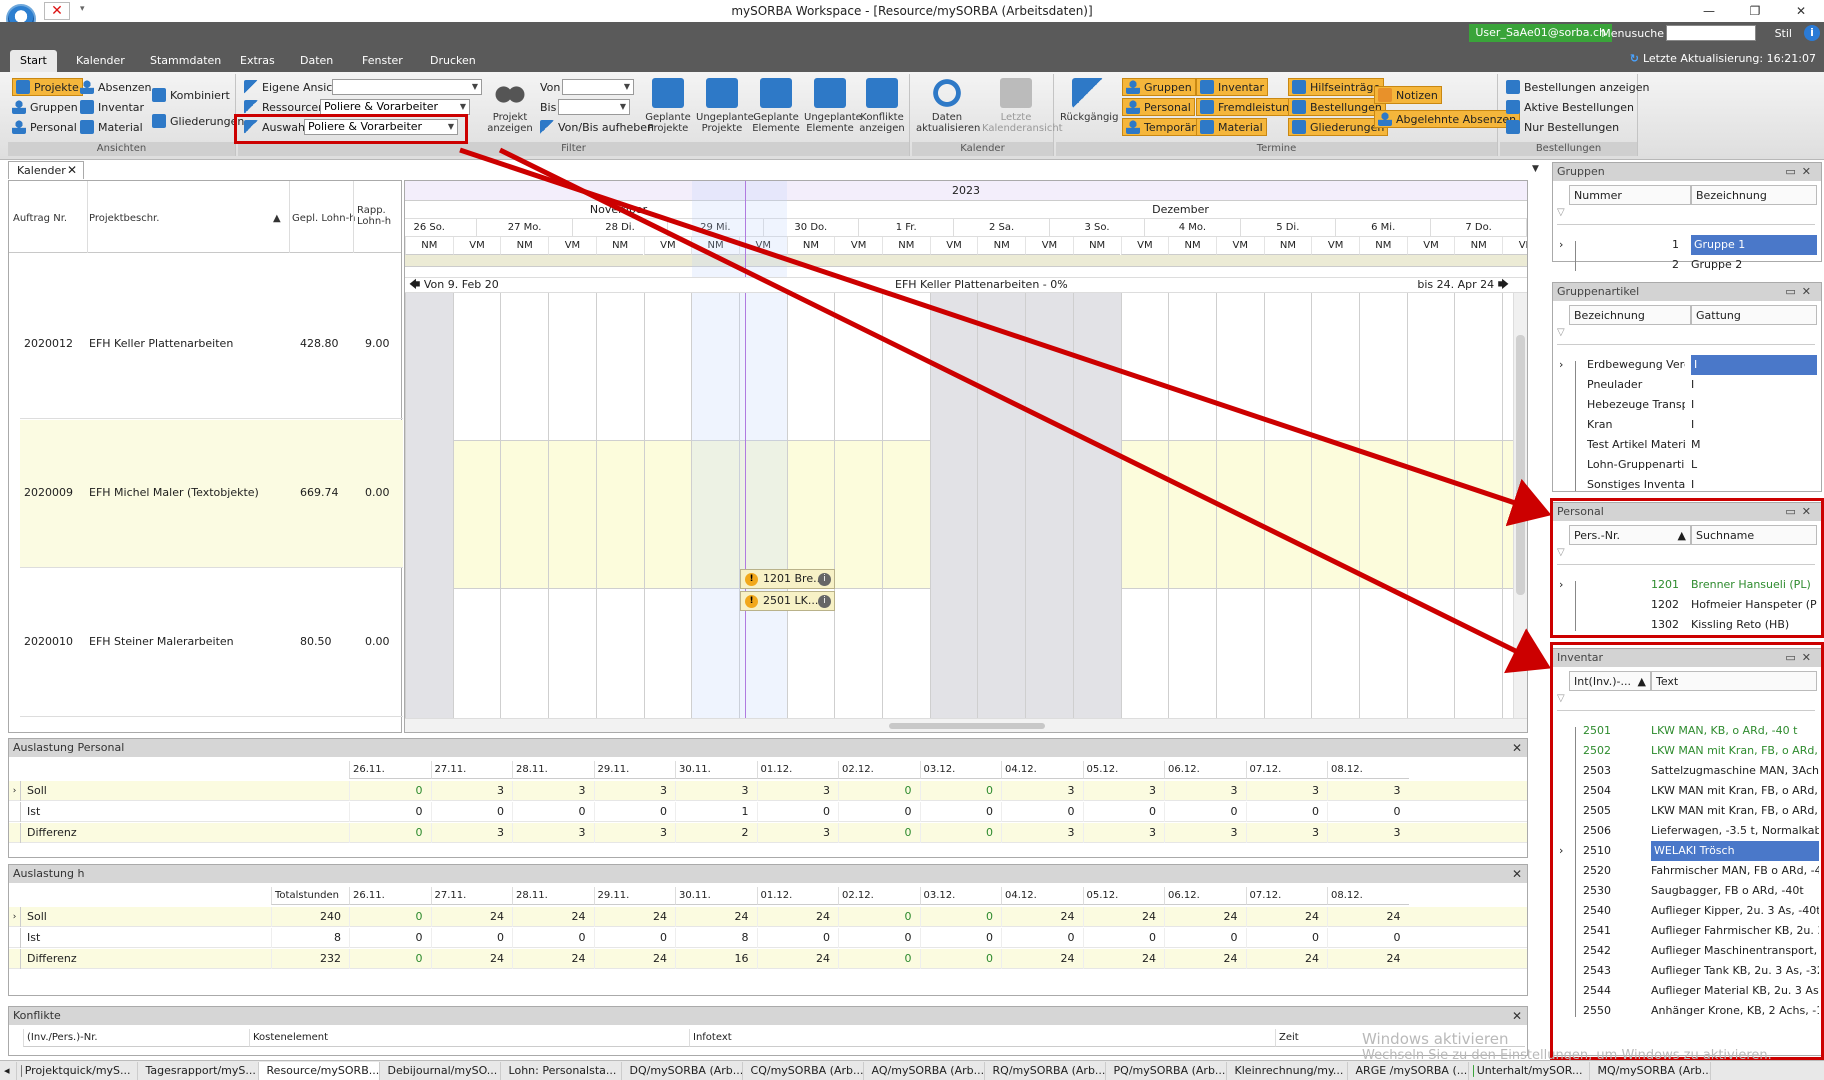 The image size is (1824, 1080). Describe the element at coordinates (668, 108) in the screenshot. I see `geplante-projekte-button: Geplante Projekte` at that location.